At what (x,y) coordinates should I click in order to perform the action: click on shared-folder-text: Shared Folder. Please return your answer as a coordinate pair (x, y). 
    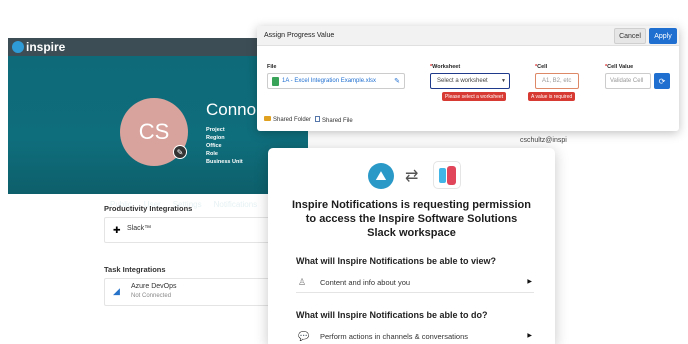
    Looking at the image, I should click on (292, 120).